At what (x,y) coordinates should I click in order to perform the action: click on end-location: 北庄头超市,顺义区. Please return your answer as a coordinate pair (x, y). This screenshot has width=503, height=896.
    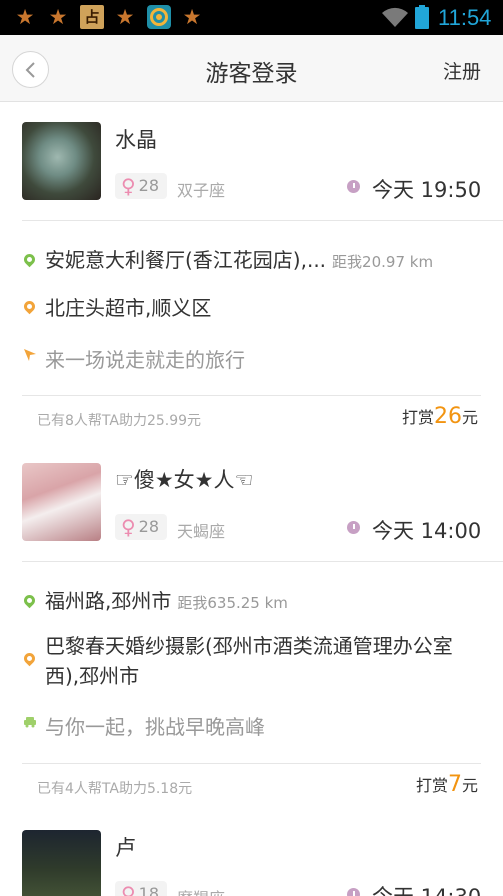
    Looking at the image, I should click on (128, 308).